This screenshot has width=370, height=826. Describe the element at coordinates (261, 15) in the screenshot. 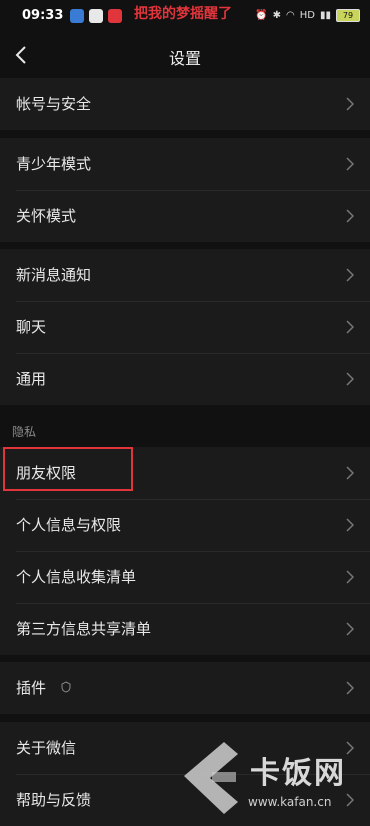

I see `alarm-icon: ⏰` at that location.